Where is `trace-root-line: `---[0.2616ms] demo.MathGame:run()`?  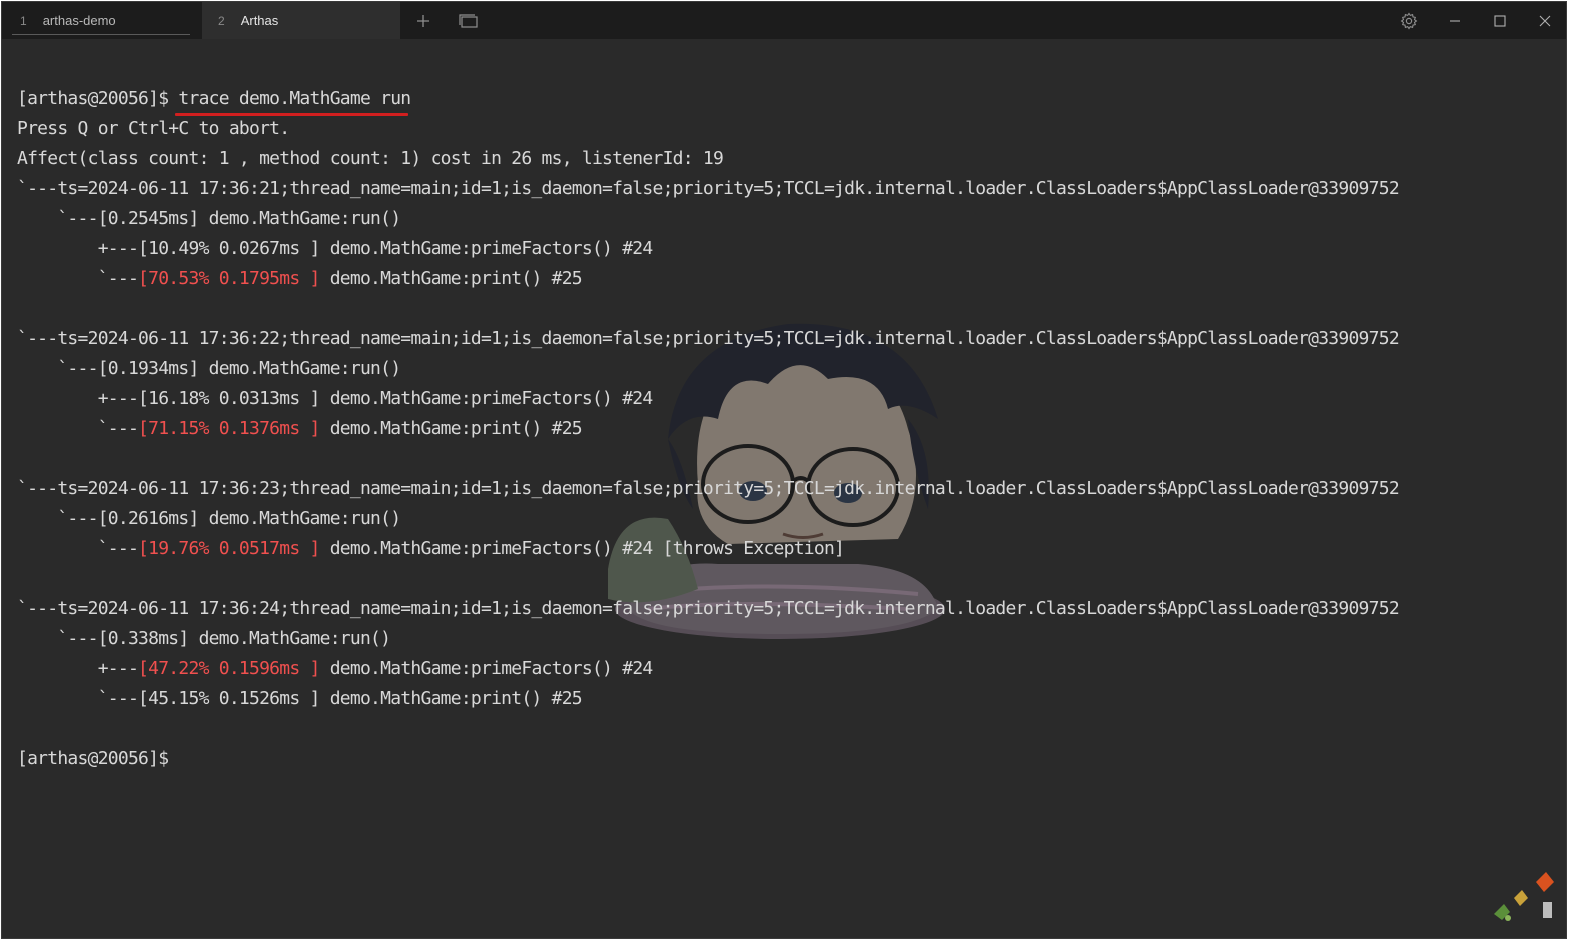 trace-root-line: `---[0.2616ms] demo.MathGame:run() is located at coordinates (209, 518).